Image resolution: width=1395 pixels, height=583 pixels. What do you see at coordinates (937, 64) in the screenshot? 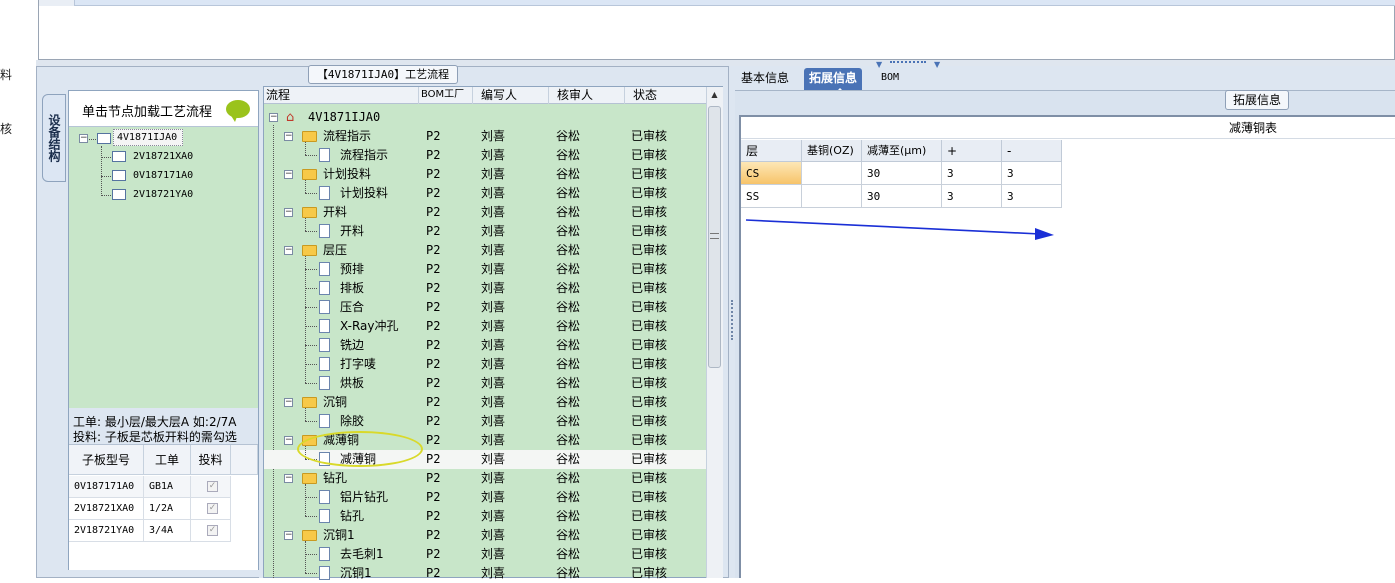
I see `collapse-arrow-icon-2: ▼` at bounding box center [937, 64].